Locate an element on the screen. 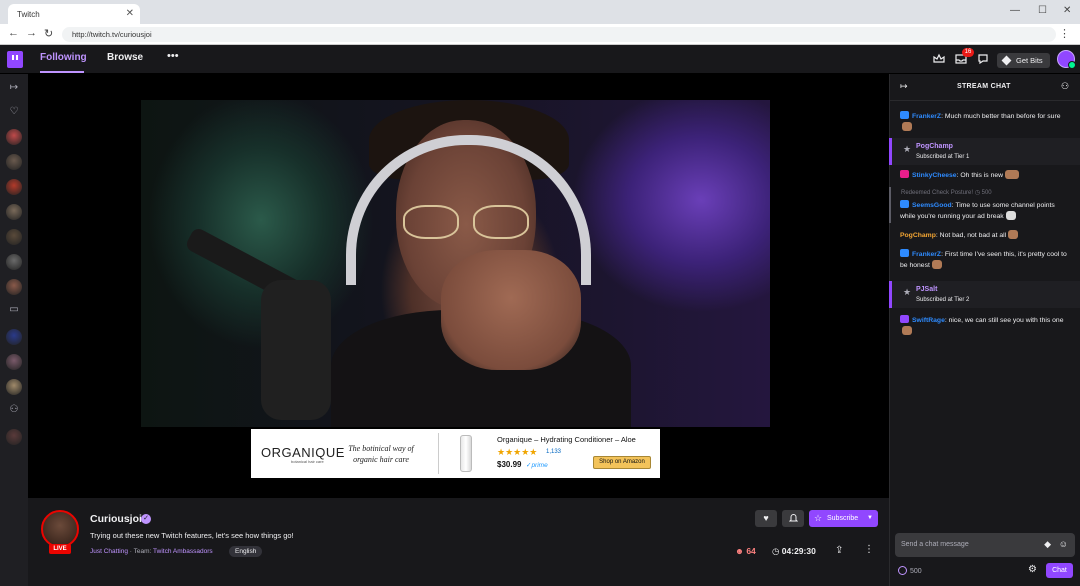  language-tag: English is located at coordinates (246, 551).